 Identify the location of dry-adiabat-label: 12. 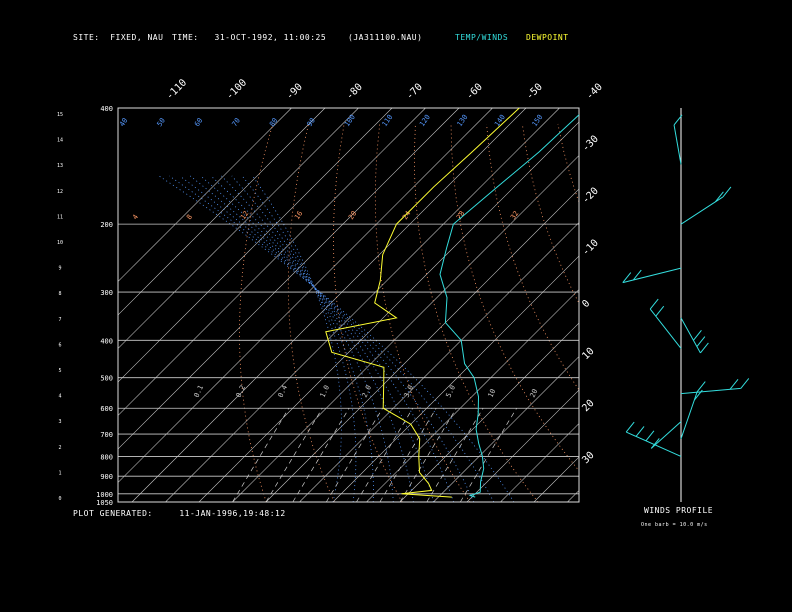
(244, 216).